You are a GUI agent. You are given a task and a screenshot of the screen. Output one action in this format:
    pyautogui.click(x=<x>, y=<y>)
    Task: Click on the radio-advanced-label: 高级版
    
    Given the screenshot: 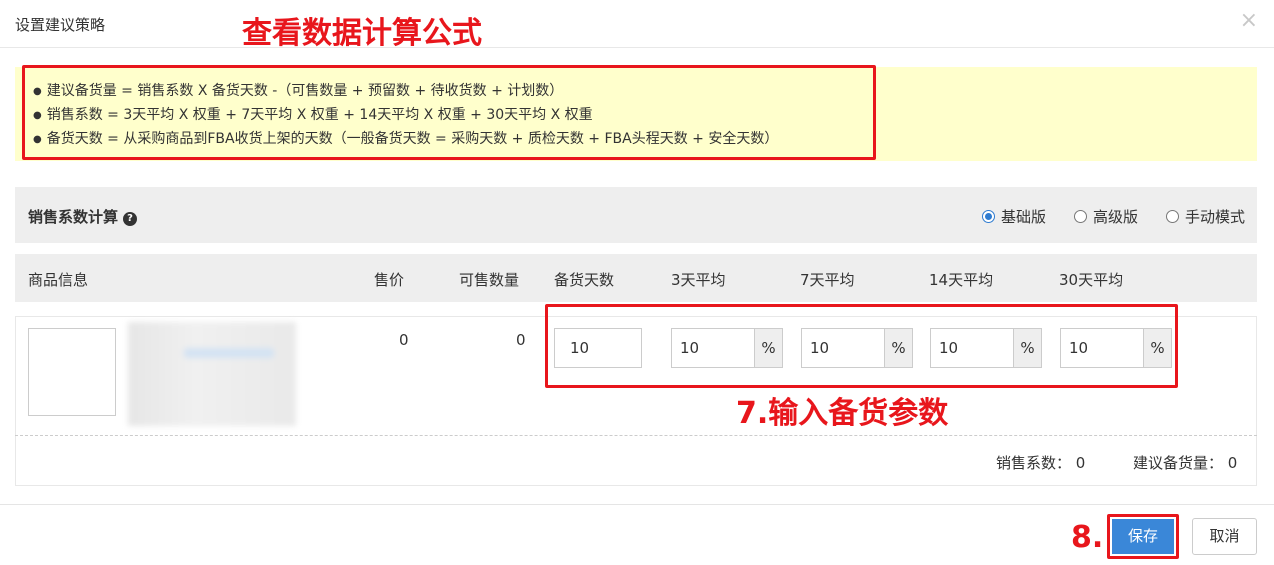 What is the action you would take?
    pyautogui.click(x=1115, y=217)
    